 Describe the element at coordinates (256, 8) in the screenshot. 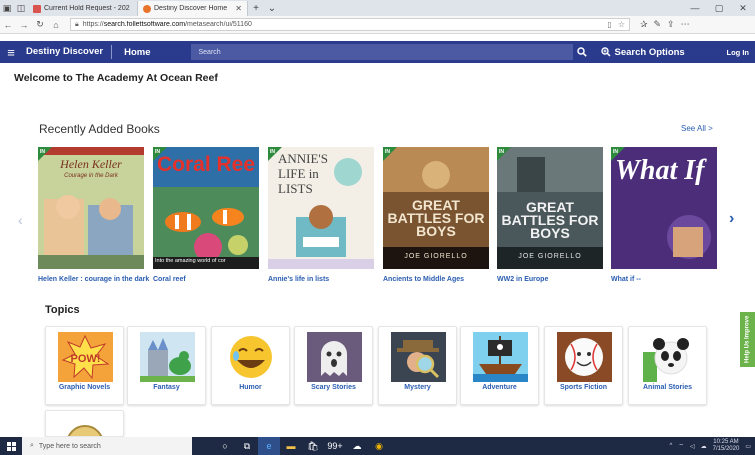

I see `new-tab-button: +` at that location.